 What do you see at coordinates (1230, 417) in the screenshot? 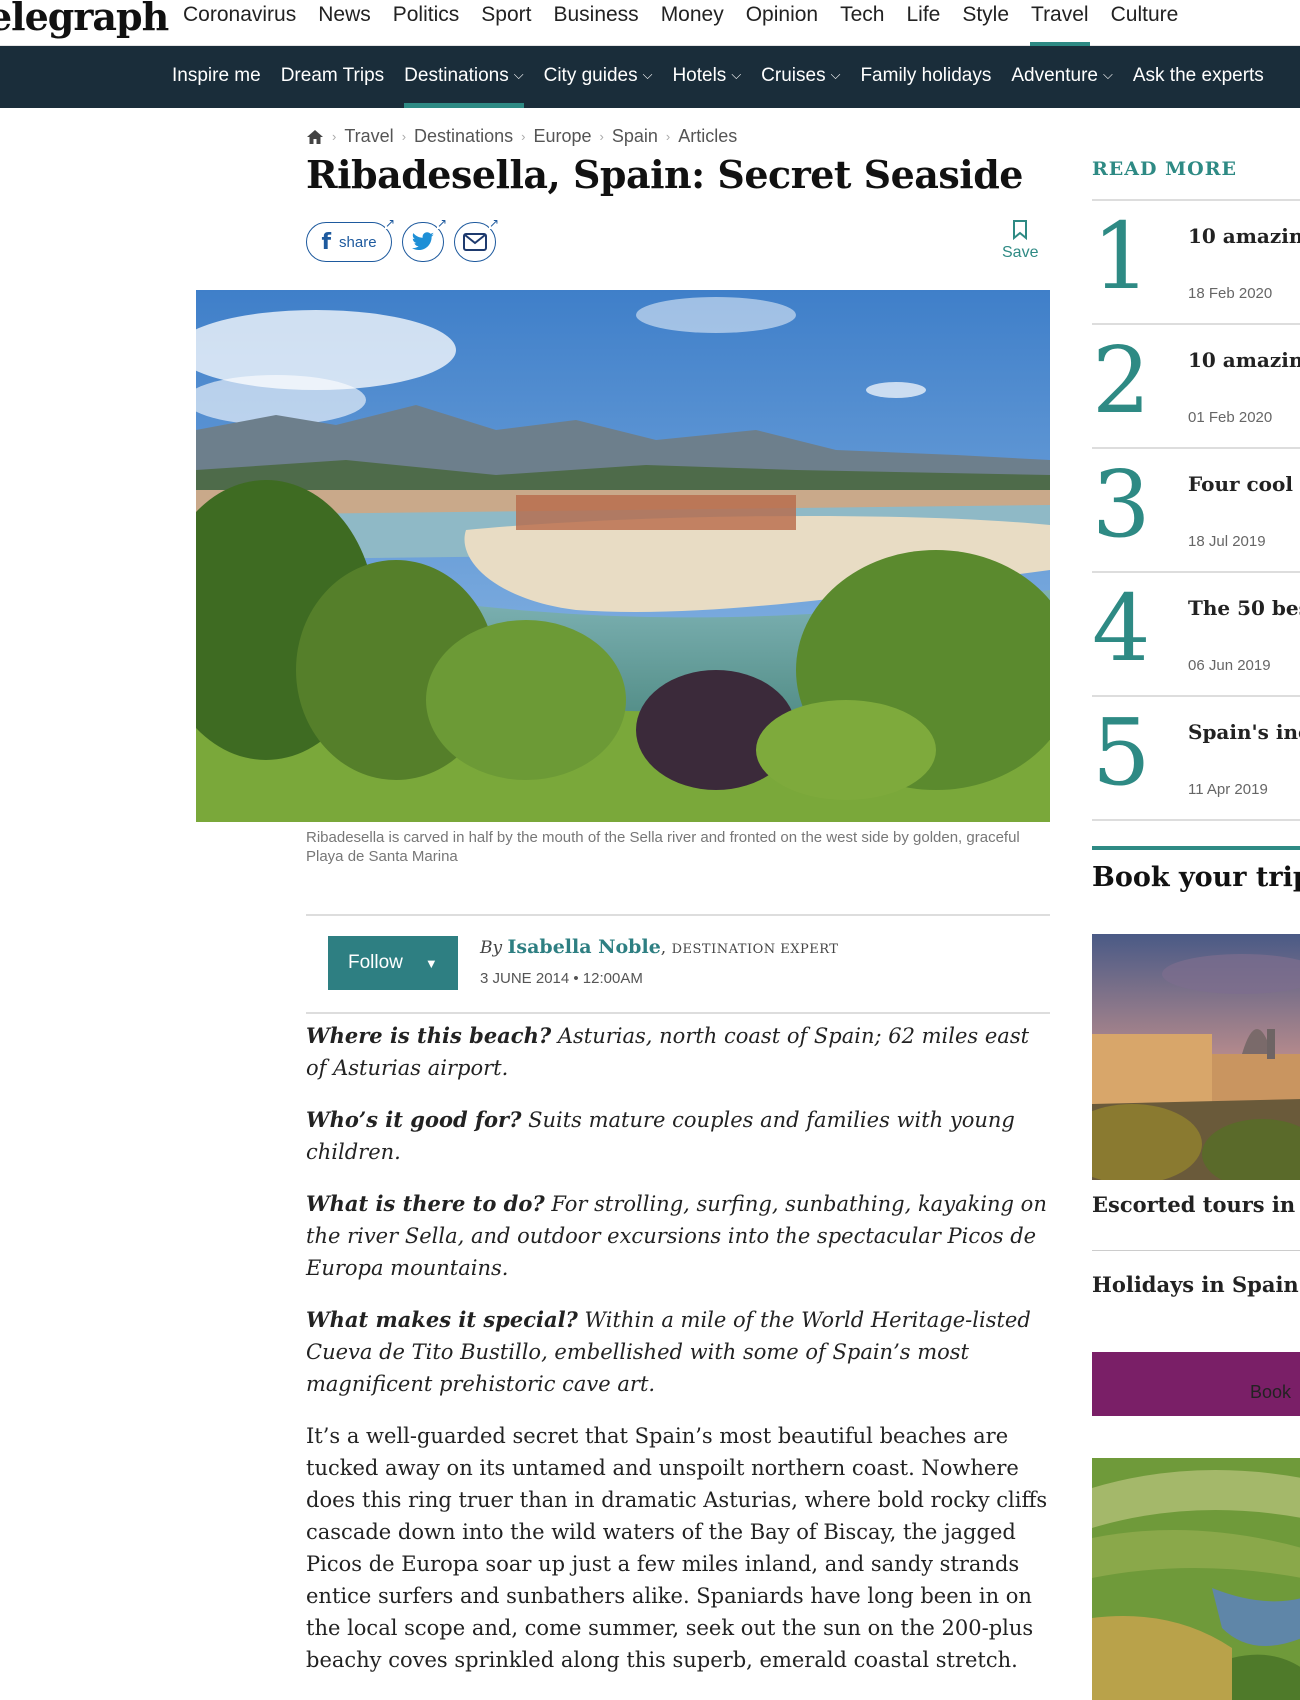
I see `read-more-date: 01 Feb 2020` at bounding box center [1230, 417].